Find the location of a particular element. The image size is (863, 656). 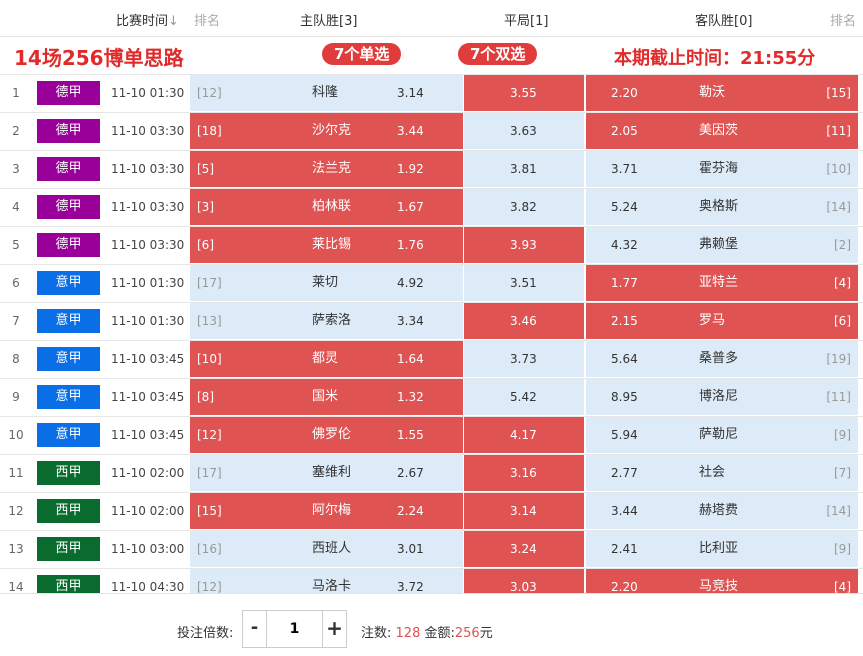

draw-option: 4.17 is located at coordinates (524, 435).